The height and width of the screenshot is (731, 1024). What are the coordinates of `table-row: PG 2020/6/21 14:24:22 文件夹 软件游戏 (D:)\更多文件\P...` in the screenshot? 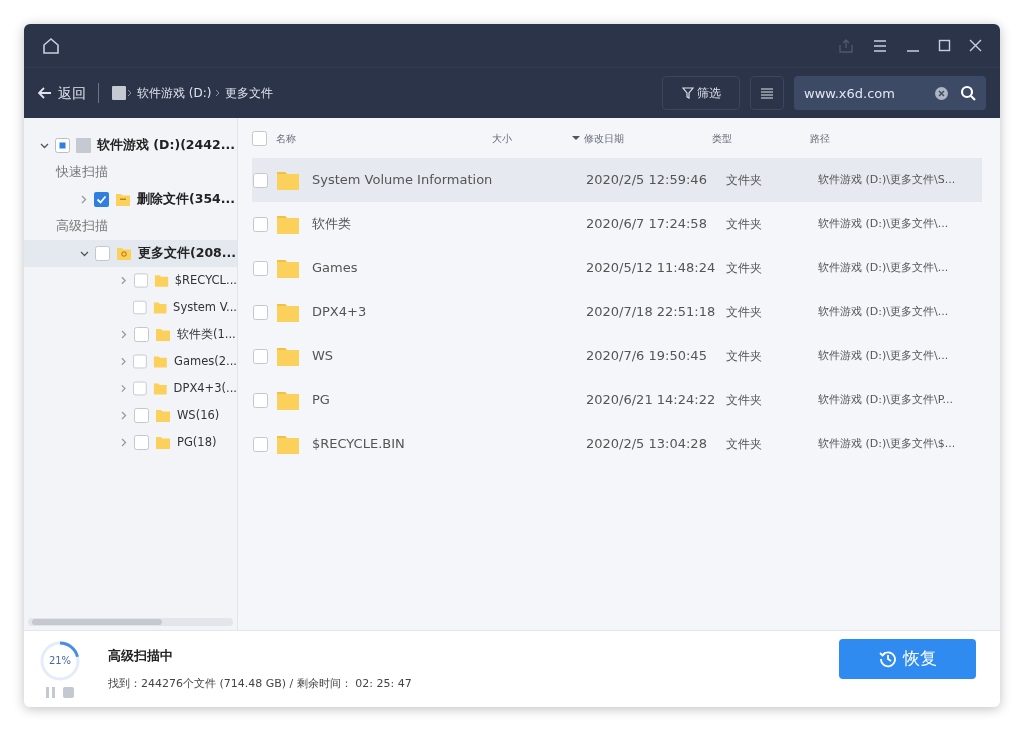 It's located at (617, 400).